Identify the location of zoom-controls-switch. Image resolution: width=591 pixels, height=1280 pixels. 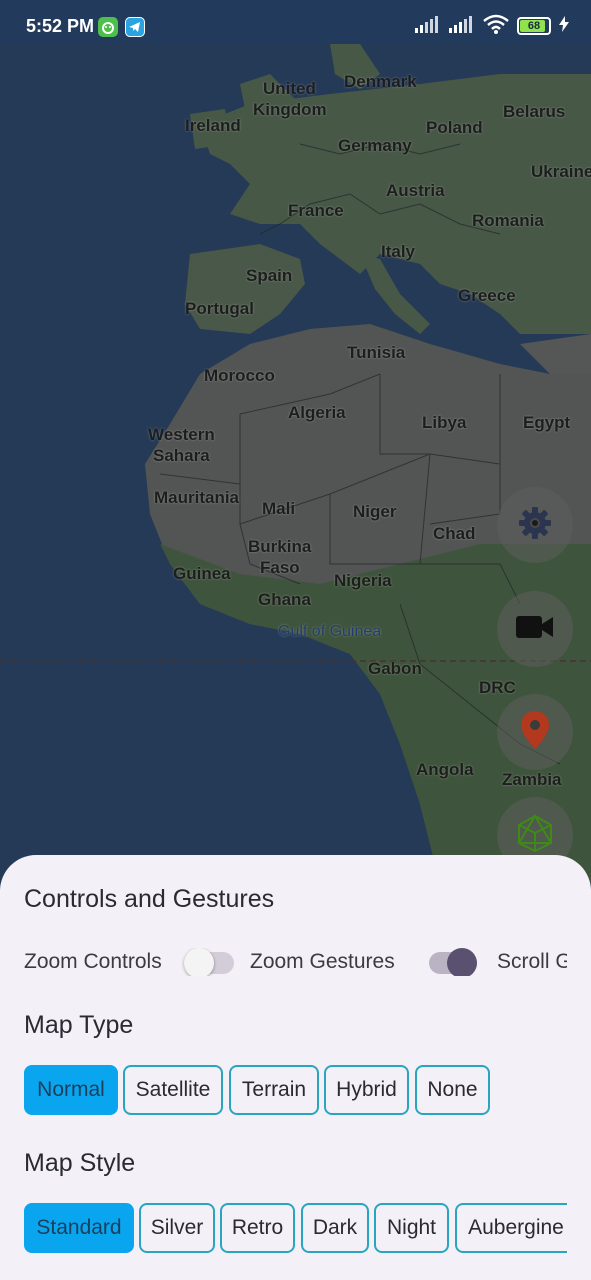
(209, 962).